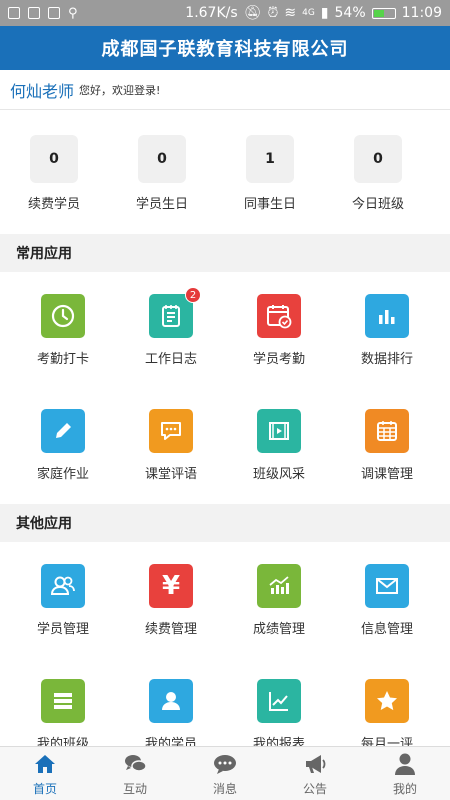 The height and width of the screenshot is (800, 450). What do you see at coordinates (225, 253) in the screenshot?
I see `section-common-apps: 常用应用` at bounding box center [225, 253].